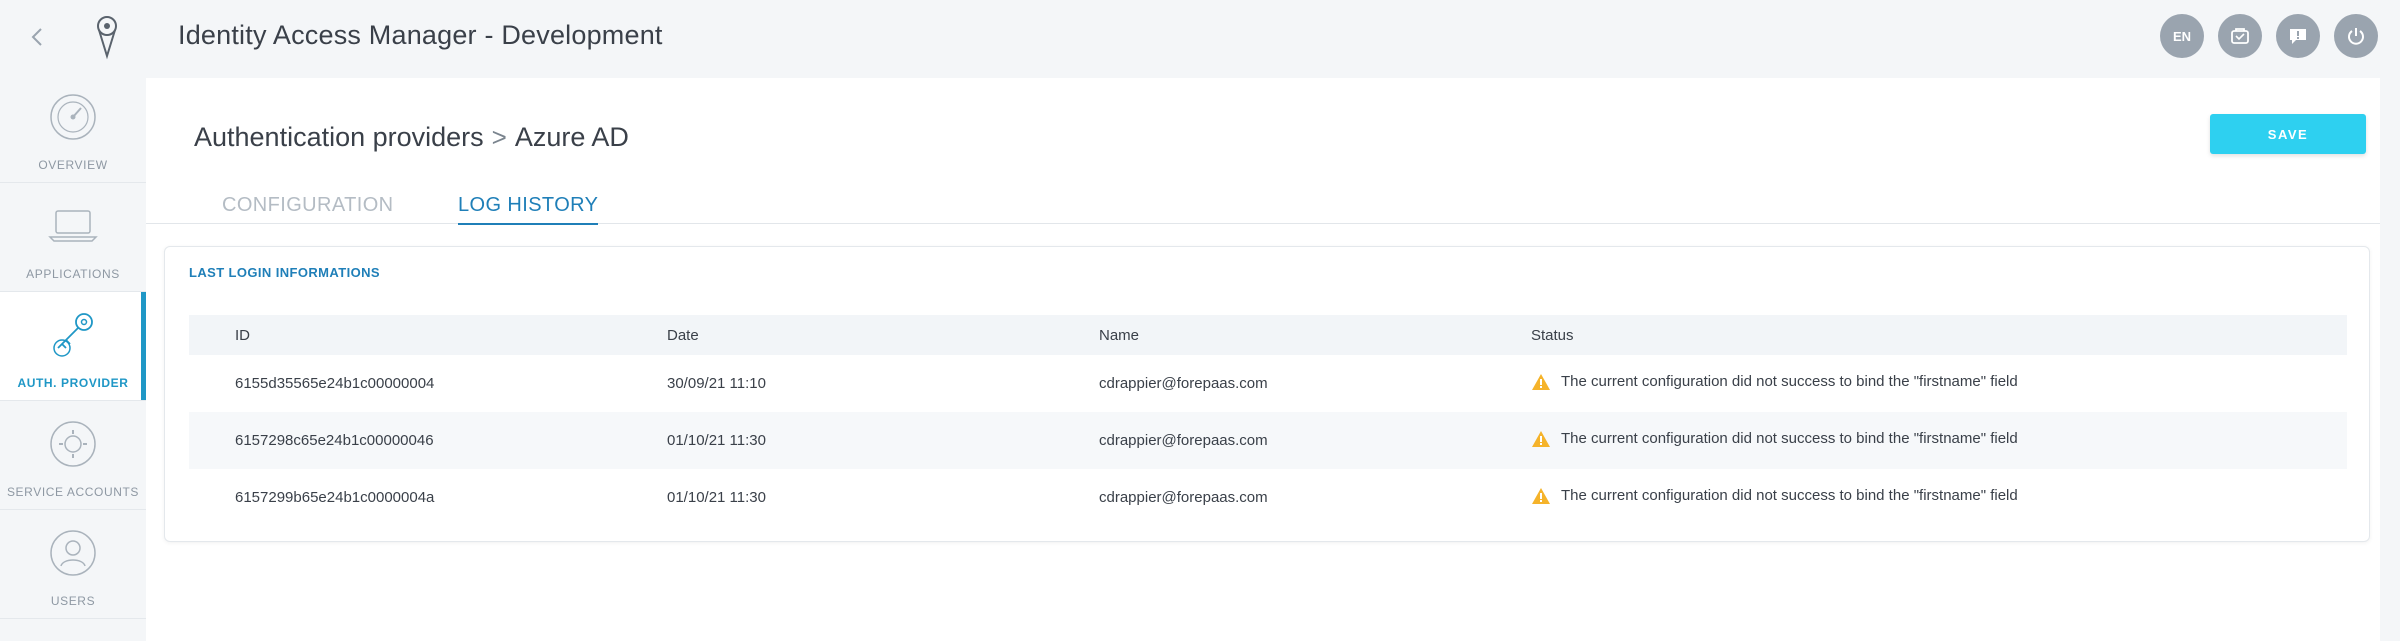 This screenshot has width=2400, height=641. I want to click on logo-icon, so click(107, 38).